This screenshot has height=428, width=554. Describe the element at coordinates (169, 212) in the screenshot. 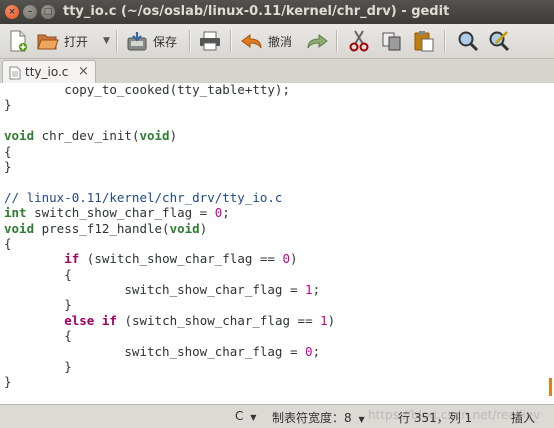

I see `code-line: int switch_show_char_flag = 0;` at that location.